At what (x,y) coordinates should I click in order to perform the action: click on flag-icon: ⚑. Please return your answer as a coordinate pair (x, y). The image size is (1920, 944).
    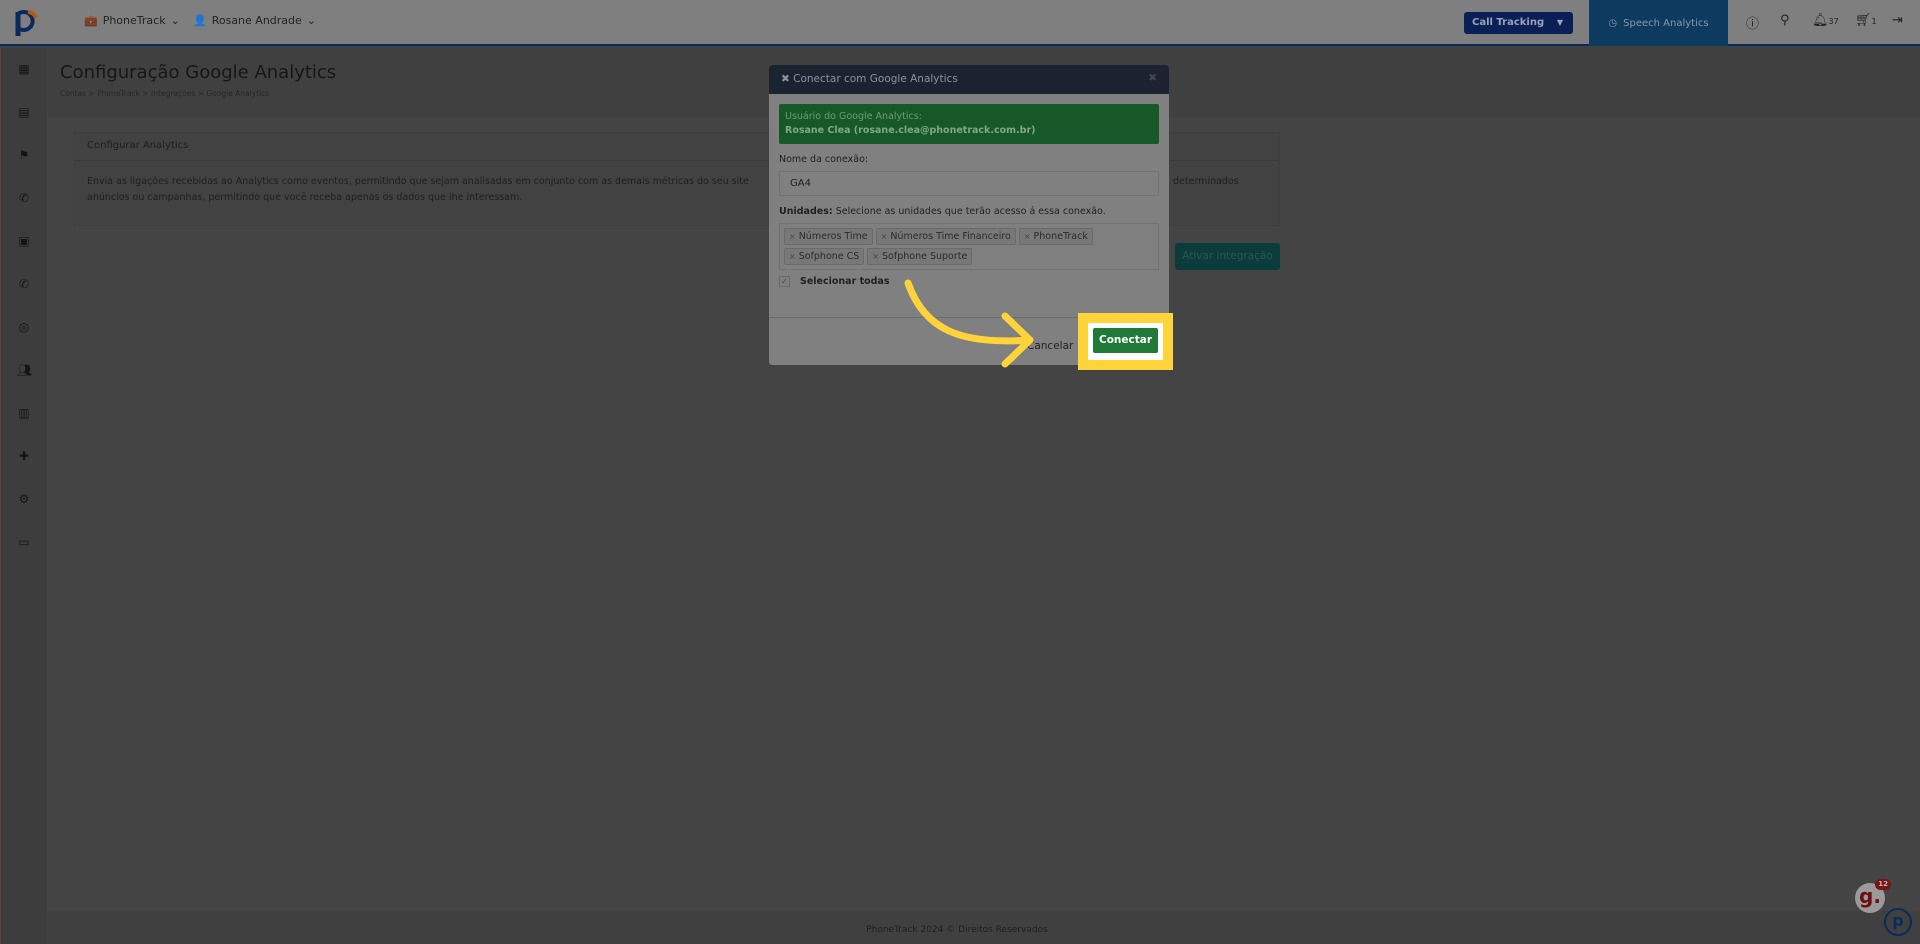
    Looking at the image, I should click on (24, 155).